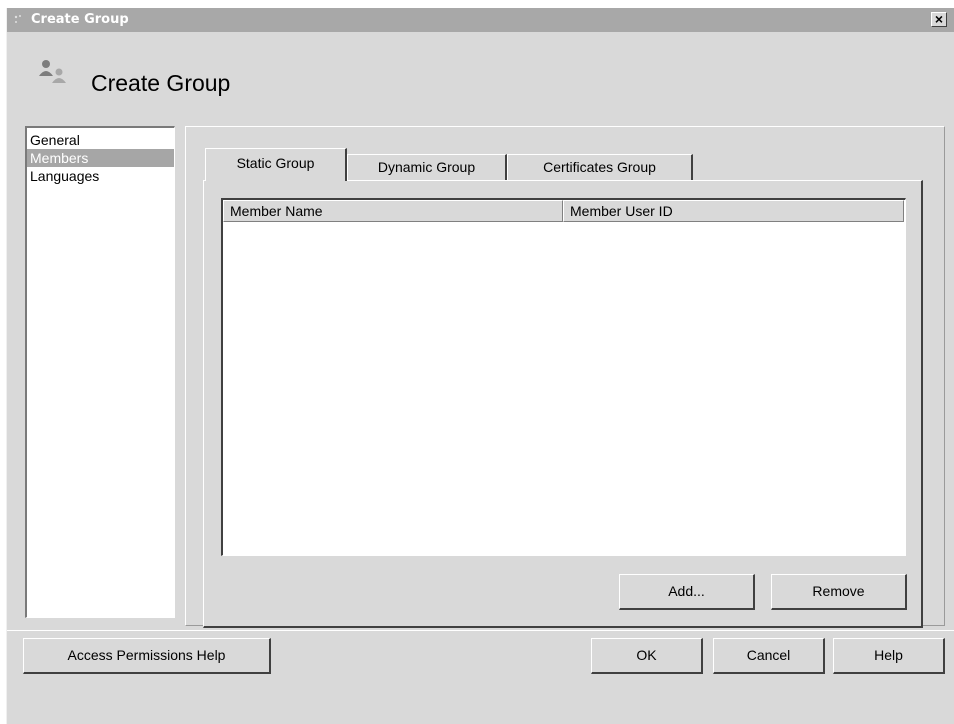 This screenshot has width=954, height=724. What do you see at coordinates (480, 630) in the screenshot?
I see `footer-divider` at bounding box center [480, 630].